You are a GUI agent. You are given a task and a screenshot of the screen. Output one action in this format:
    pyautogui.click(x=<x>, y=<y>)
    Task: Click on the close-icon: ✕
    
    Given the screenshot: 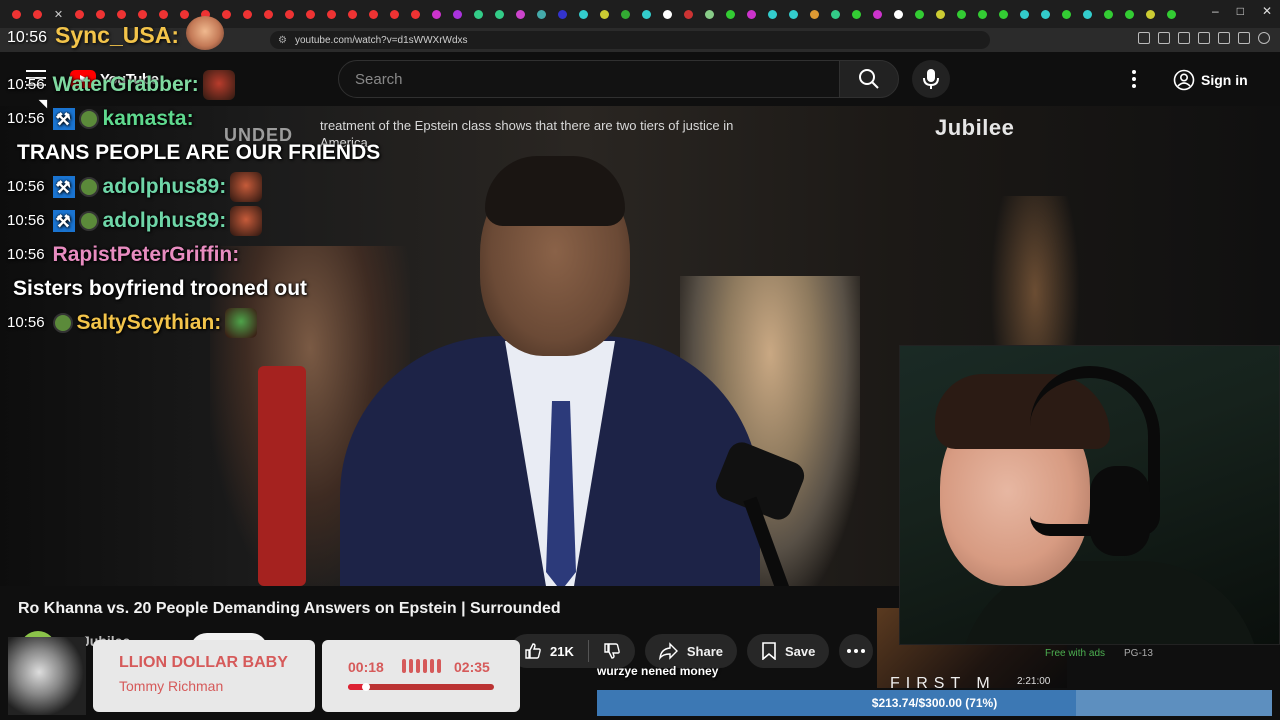 What is the action you would take?
    pyautogui.click(x=1267, y=11)
    